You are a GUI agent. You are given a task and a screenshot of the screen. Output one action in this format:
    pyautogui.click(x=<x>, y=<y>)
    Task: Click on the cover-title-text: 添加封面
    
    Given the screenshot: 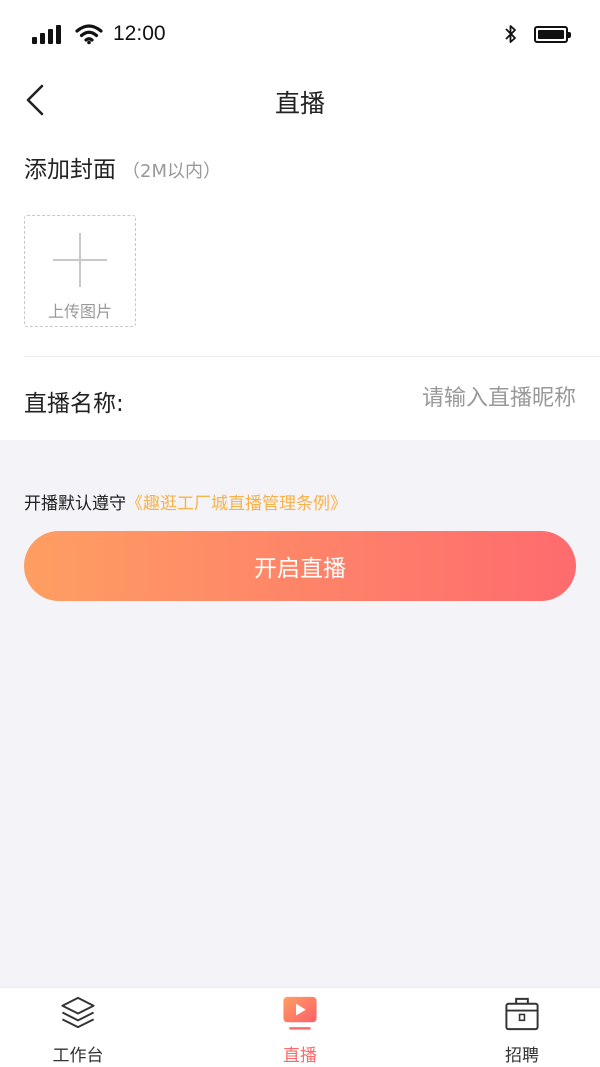 What is the action you would take?
    pyautogui.click(x=70, y=170)
    